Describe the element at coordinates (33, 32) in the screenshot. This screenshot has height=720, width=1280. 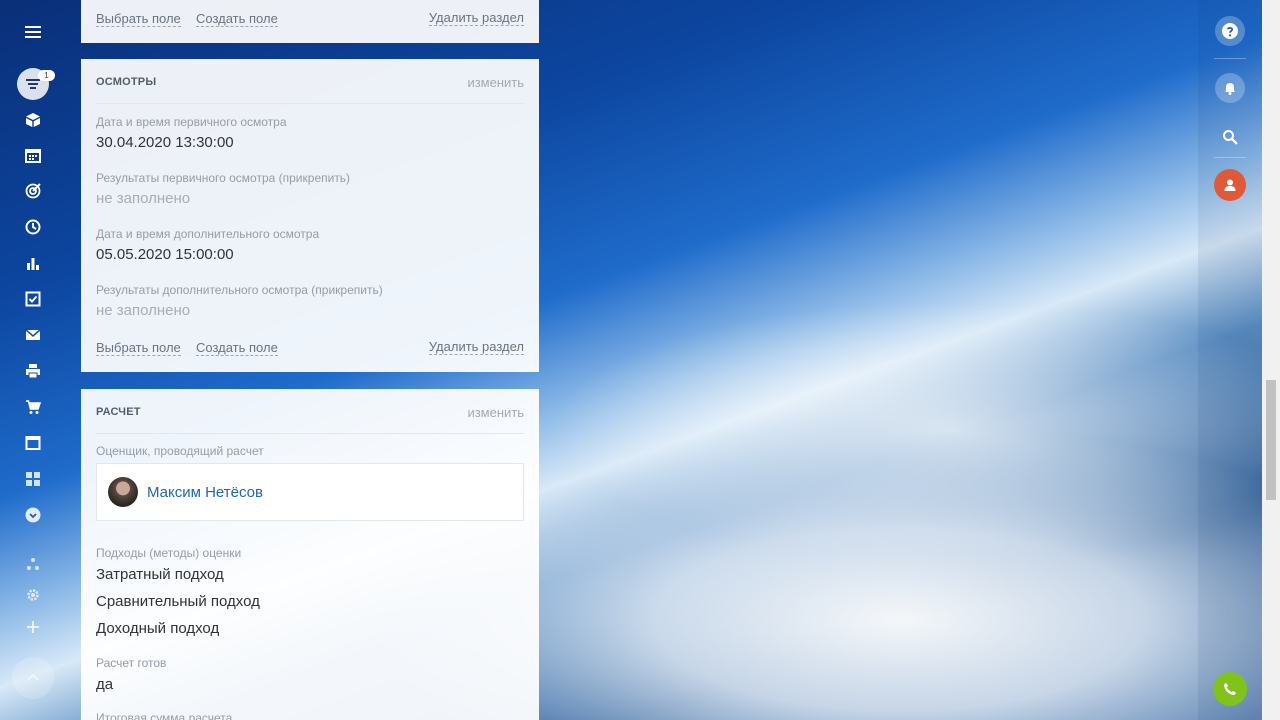
I see `menu-icon` at that location.